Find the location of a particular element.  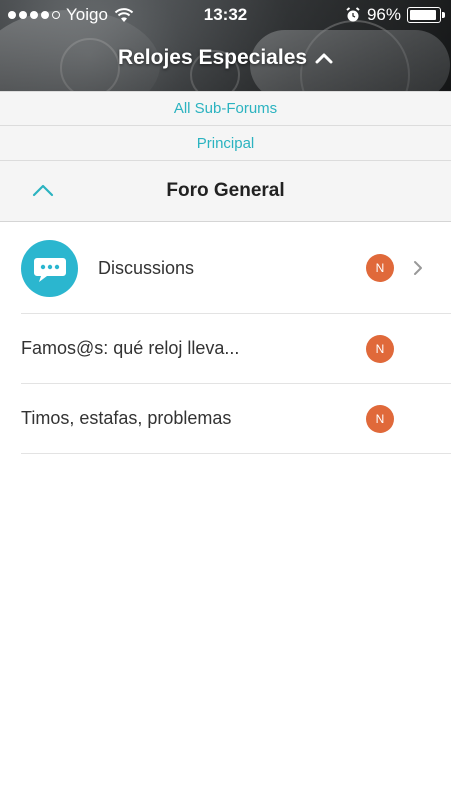

breadcrumb-label: Principal is located at coordinates (225, 143).